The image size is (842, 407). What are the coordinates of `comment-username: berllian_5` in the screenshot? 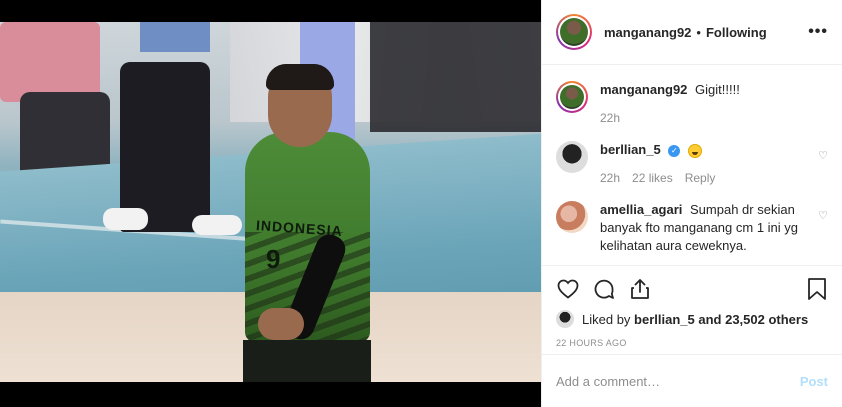 It's located at (630, 149).